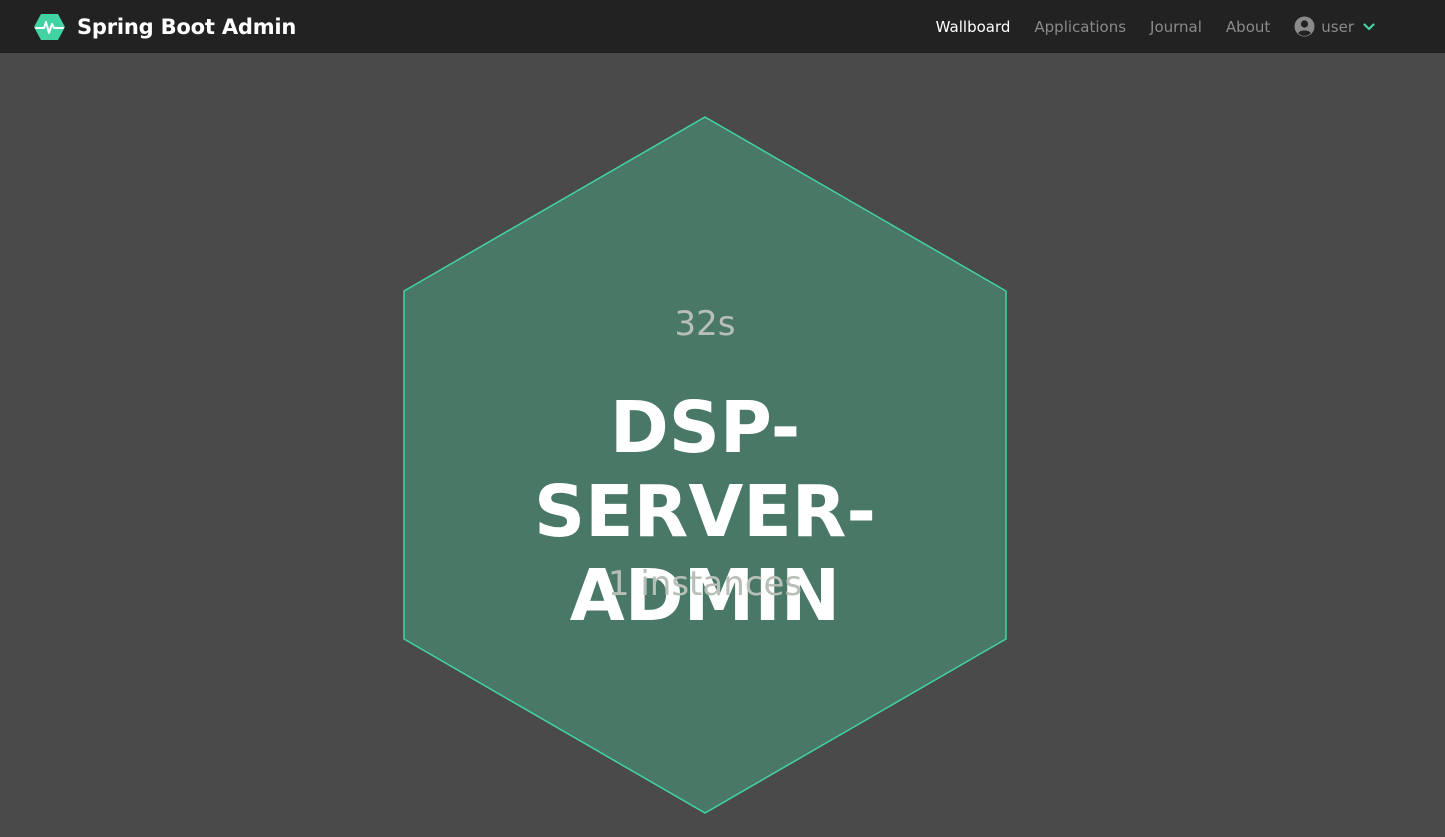 This screenshot has height=837, width=1445. Describe the element at coordinates (187, 26) in the screenshot. I see `brand-name: Spring Boot Admin` at that location.